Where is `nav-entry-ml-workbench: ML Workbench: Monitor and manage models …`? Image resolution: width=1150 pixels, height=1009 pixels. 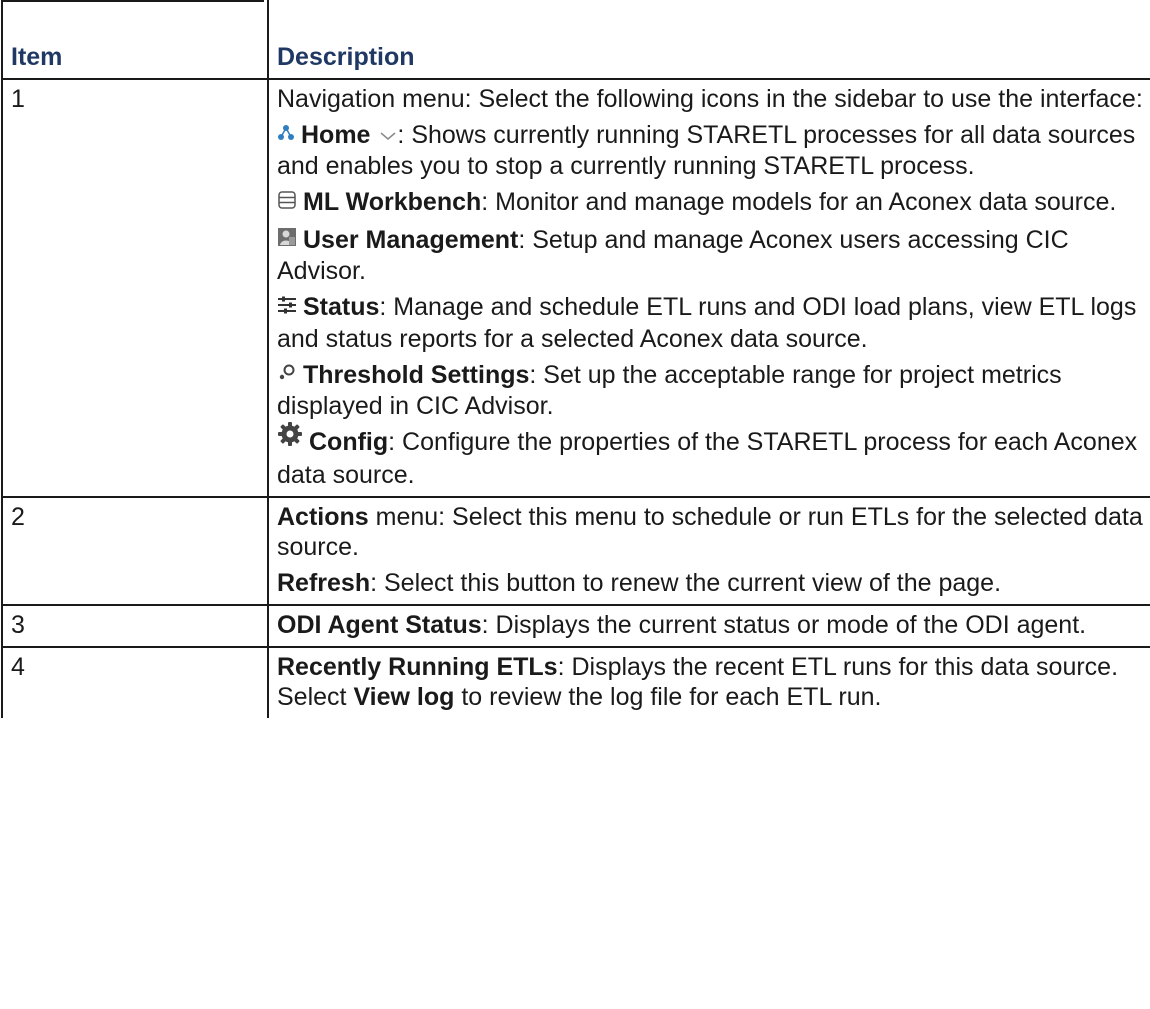
nav-entry-ml-workbench: ML Workbench: Monitor and manage models … is located at coordinates (710, 202).